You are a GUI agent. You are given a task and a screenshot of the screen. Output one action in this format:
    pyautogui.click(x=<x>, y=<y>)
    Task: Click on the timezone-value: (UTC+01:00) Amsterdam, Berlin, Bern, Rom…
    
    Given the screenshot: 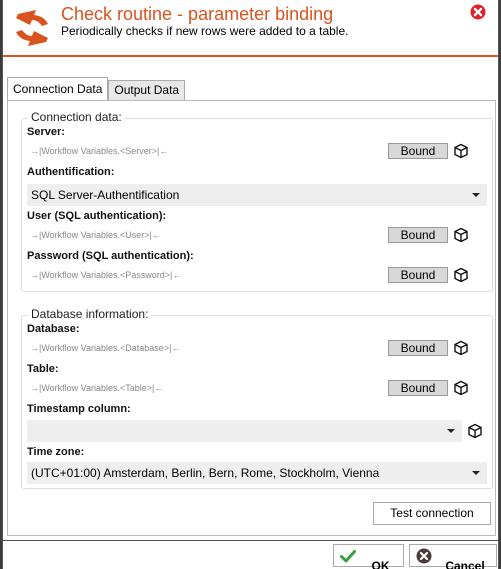 What is the action you would take?
    pyautogui.click(x=205, y=473)
    